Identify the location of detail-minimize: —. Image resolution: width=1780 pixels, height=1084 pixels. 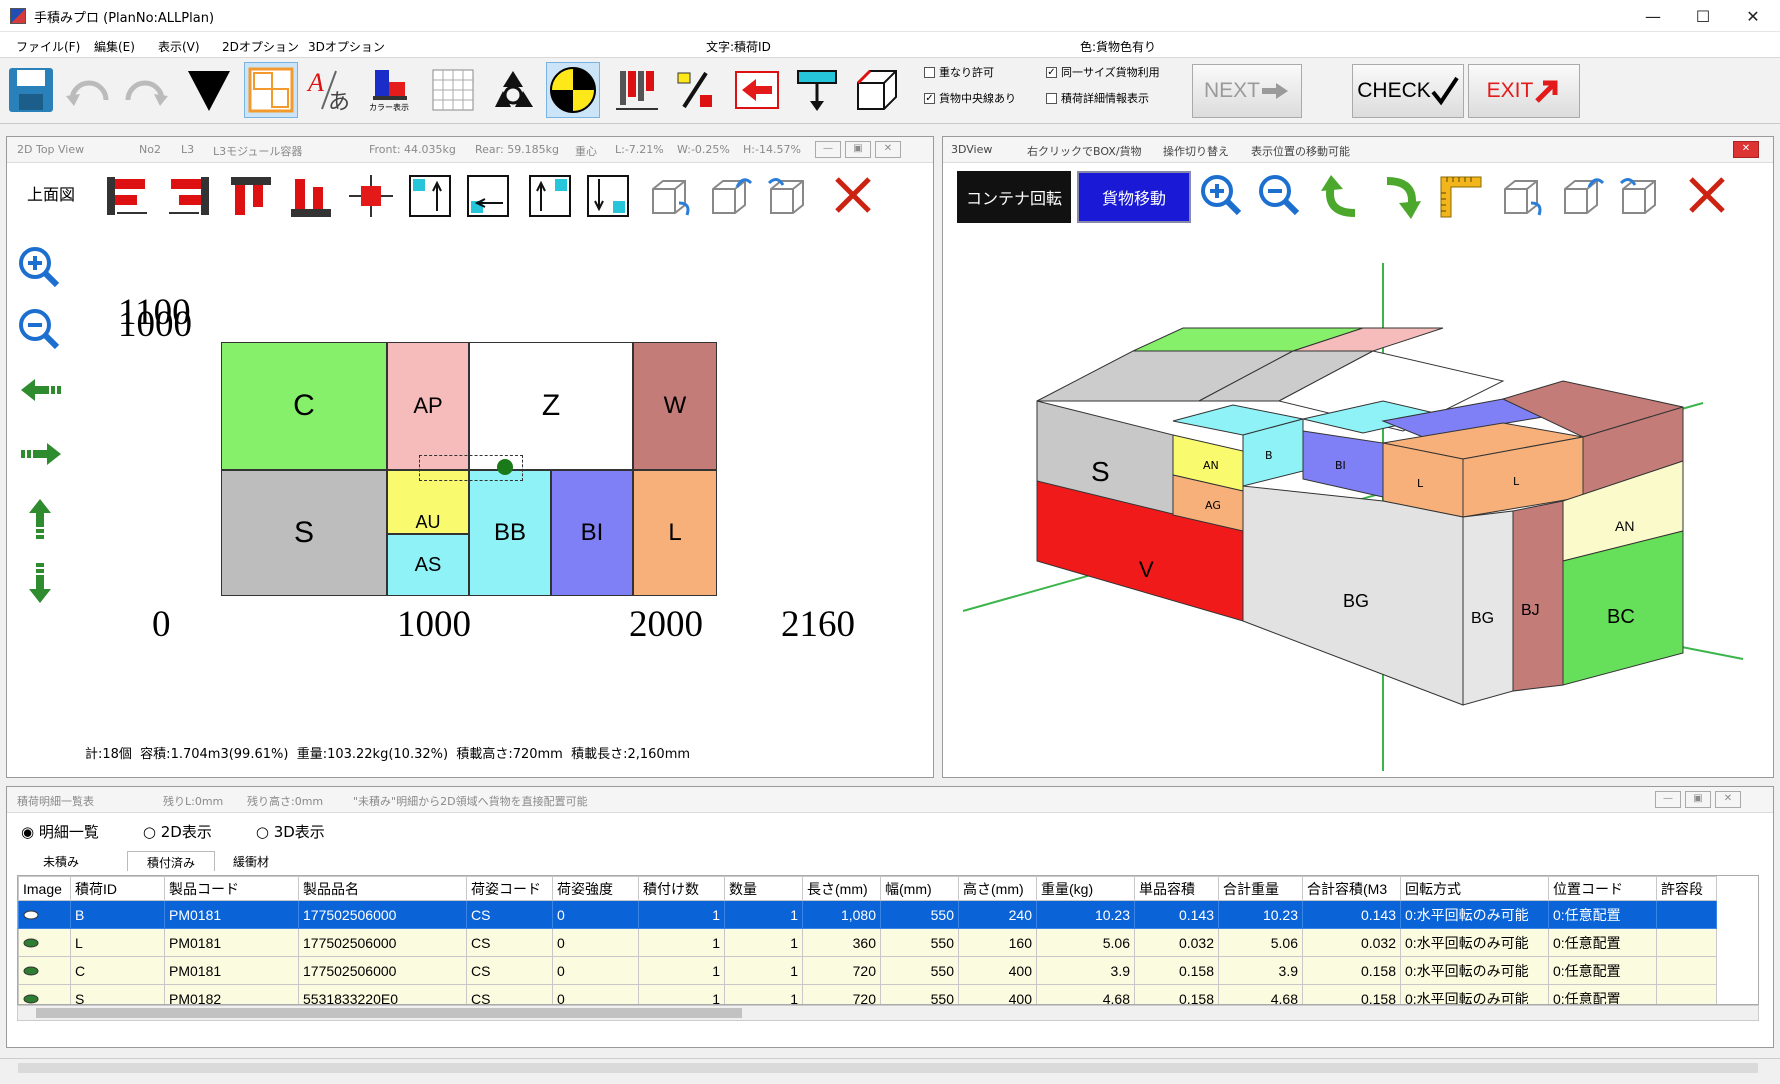
(1668, 799).